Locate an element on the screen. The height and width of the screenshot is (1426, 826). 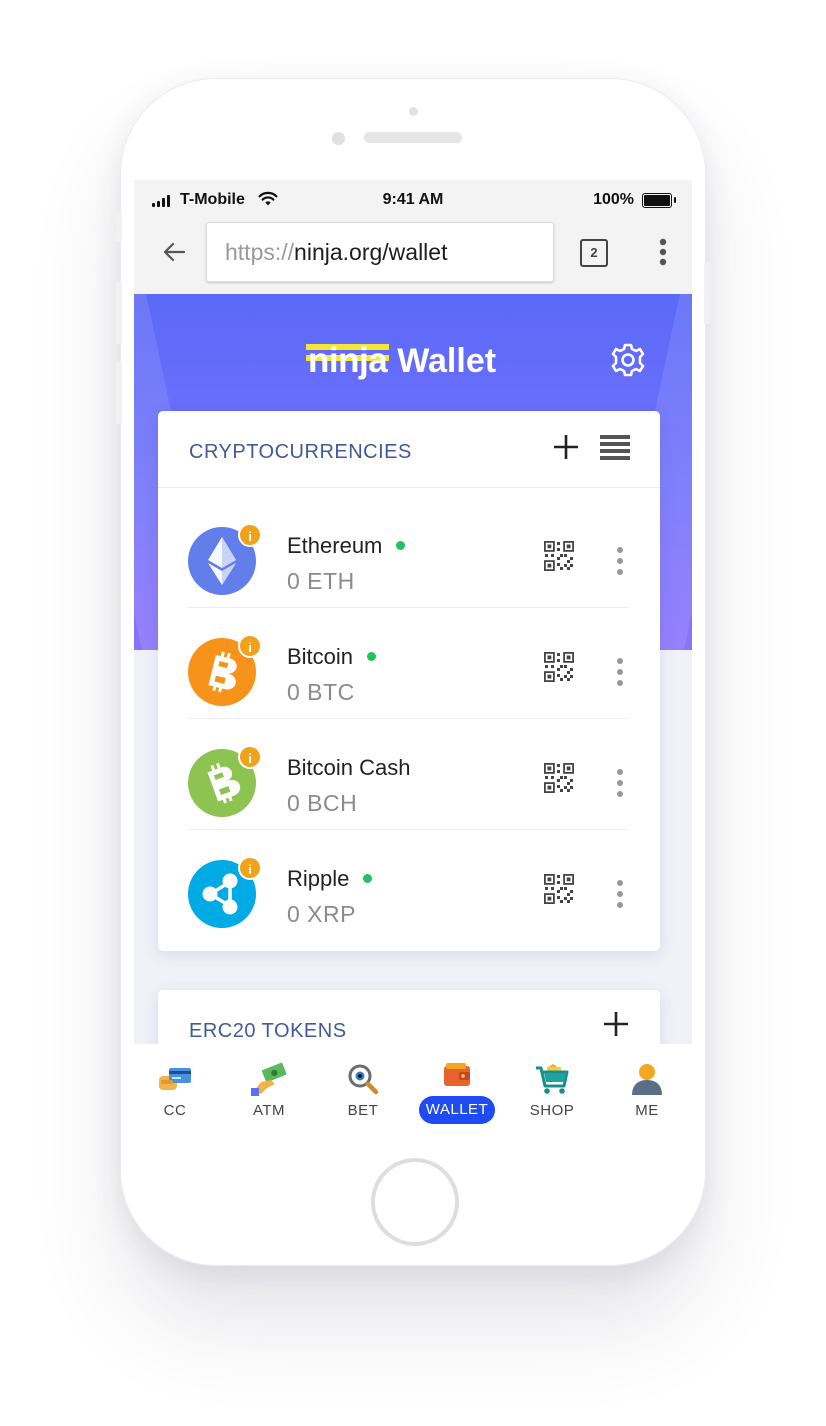
wallet-icon is located at coordinates (457, 1074).